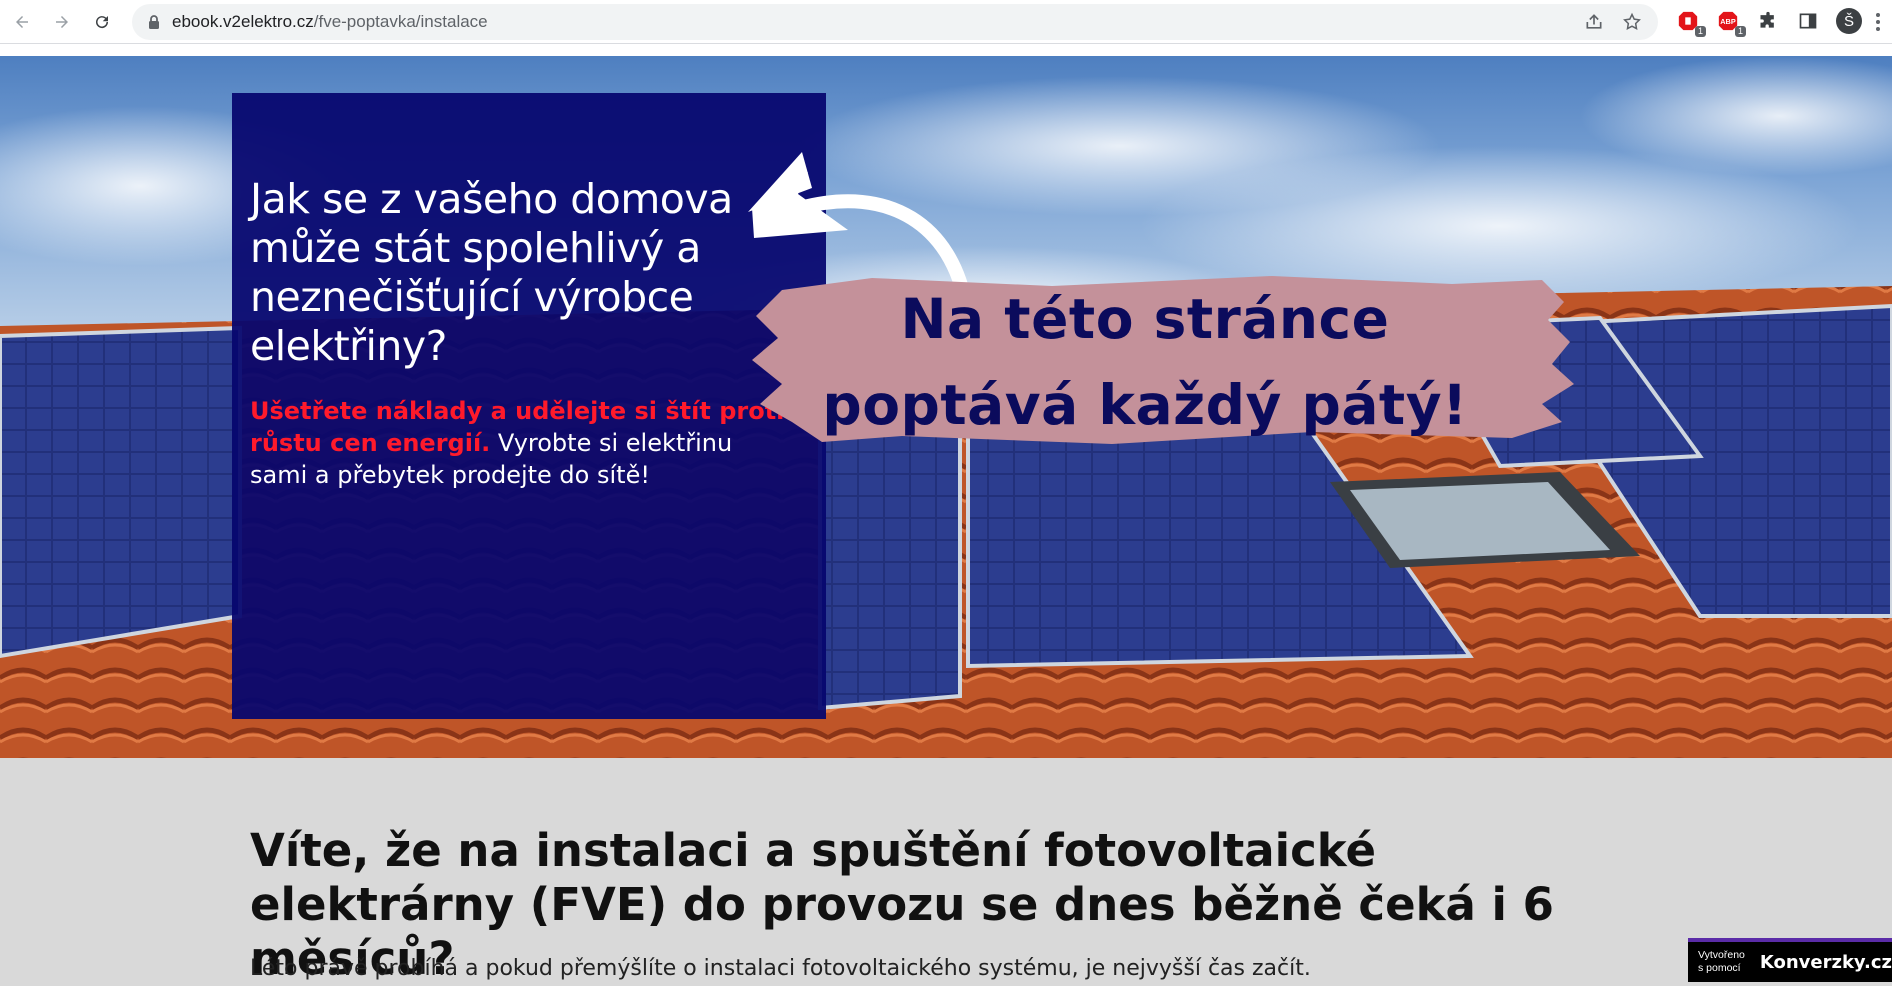 The height and width of the screenshot is (986, 1892). Describe the element at coordinates (1594, 22) in the screenshot. I see `share-icon` at that location.